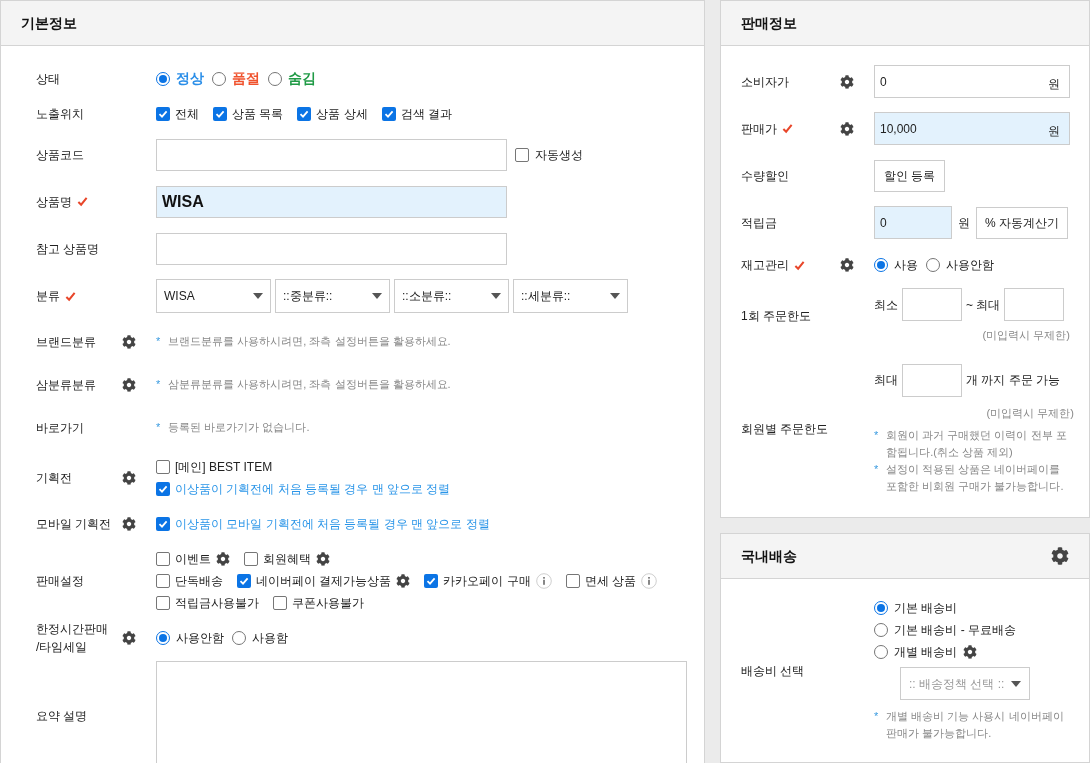  Describe the element at coordinates (200, 638) in the screenshot. I see `radio-label: 사용안함` at that location.